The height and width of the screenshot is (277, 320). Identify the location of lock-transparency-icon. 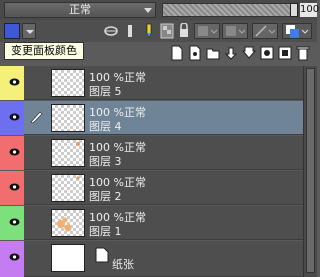
(167, 31).